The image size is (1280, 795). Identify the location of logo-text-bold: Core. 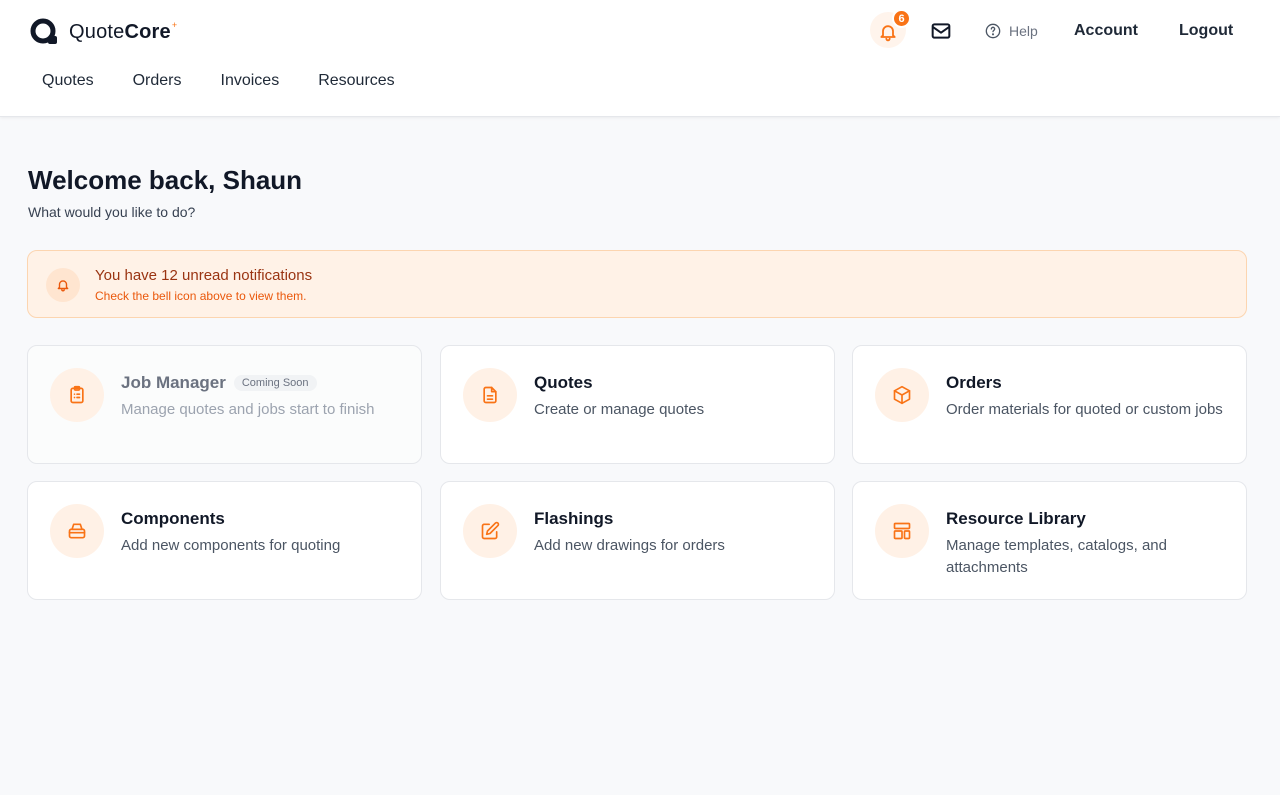
(147, 31).